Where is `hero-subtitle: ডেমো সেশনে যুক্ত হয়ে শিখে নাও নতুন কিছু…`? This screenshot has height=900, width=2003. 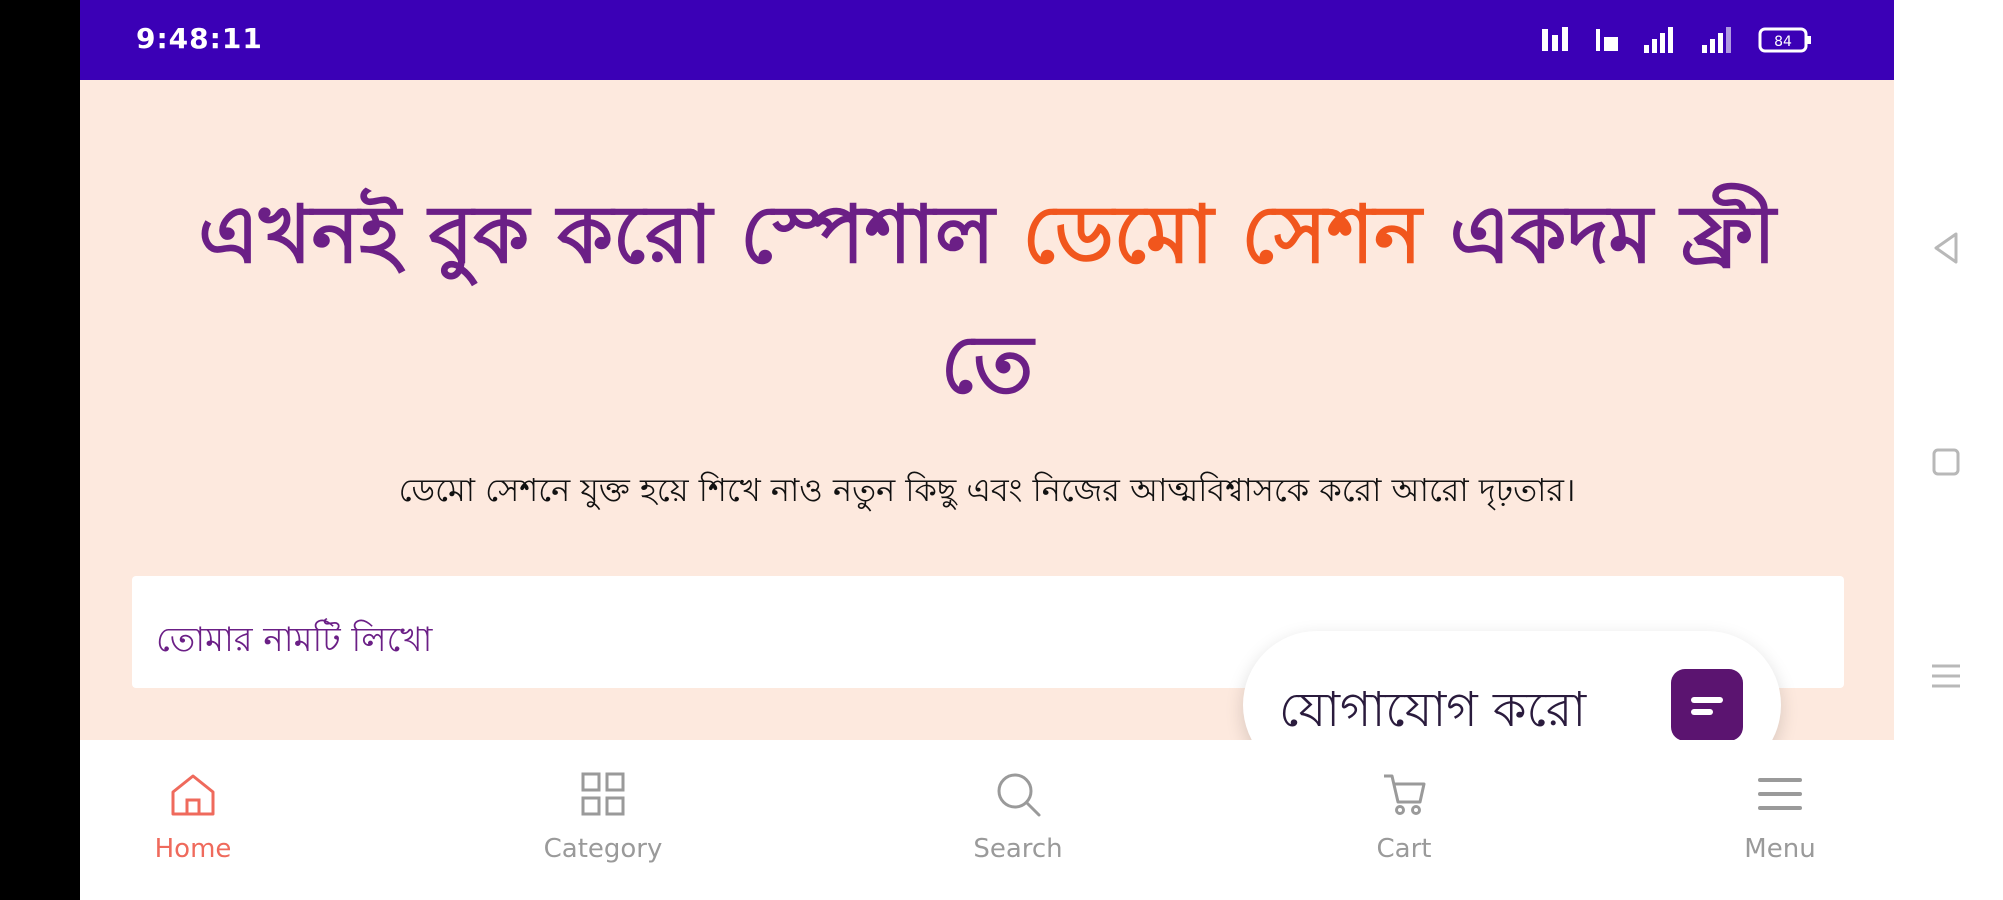
hero-subtitle: ডেমো সেশনে যুক্ত হয়ে শিখে নাও নতুন কিছু… is located at coordinates (987, 490).